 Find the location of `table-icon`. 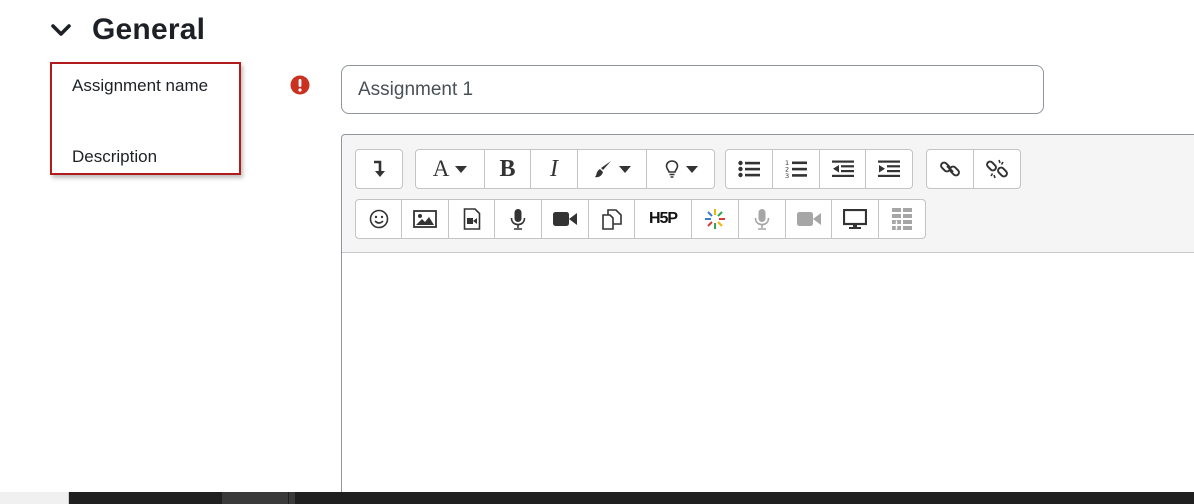

table-icon is located at coordinates (902, 219).